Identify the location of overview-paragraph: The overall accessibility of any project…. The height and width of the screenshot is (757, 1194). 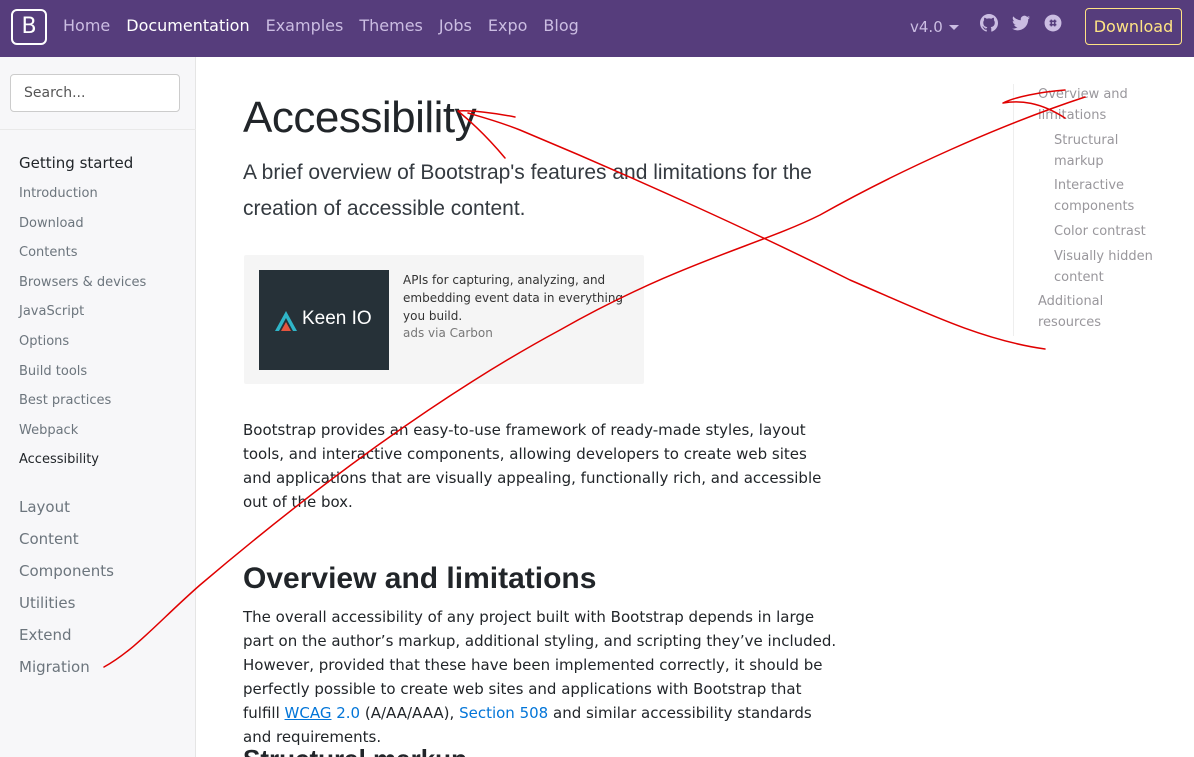
(541, 677).